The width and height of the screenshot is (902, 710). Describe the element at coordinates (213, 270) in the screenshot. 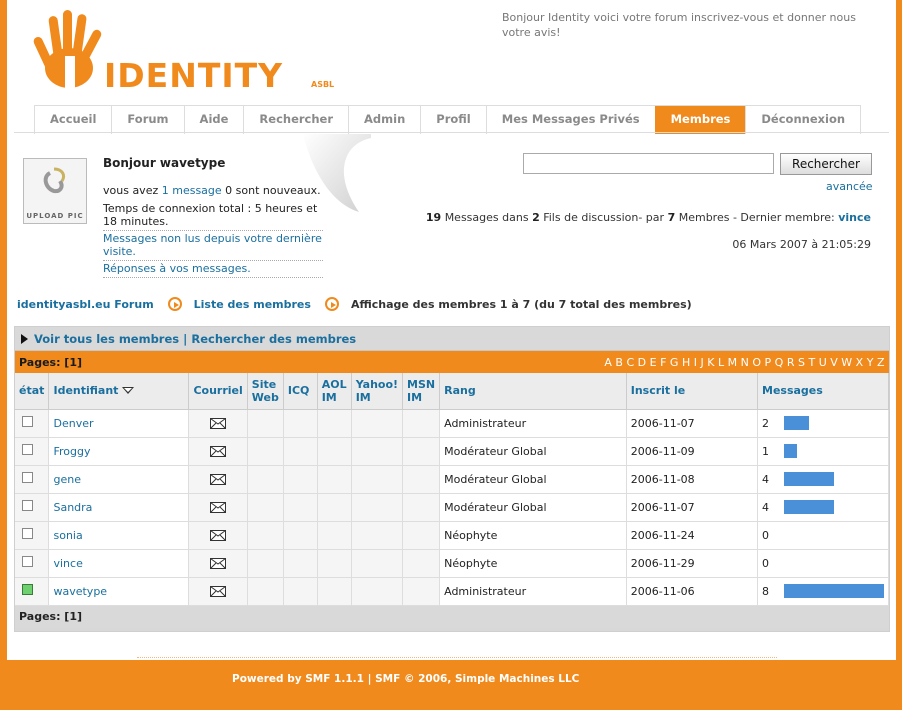

I see `replies-link: Réponses à vos messages.` at that location.